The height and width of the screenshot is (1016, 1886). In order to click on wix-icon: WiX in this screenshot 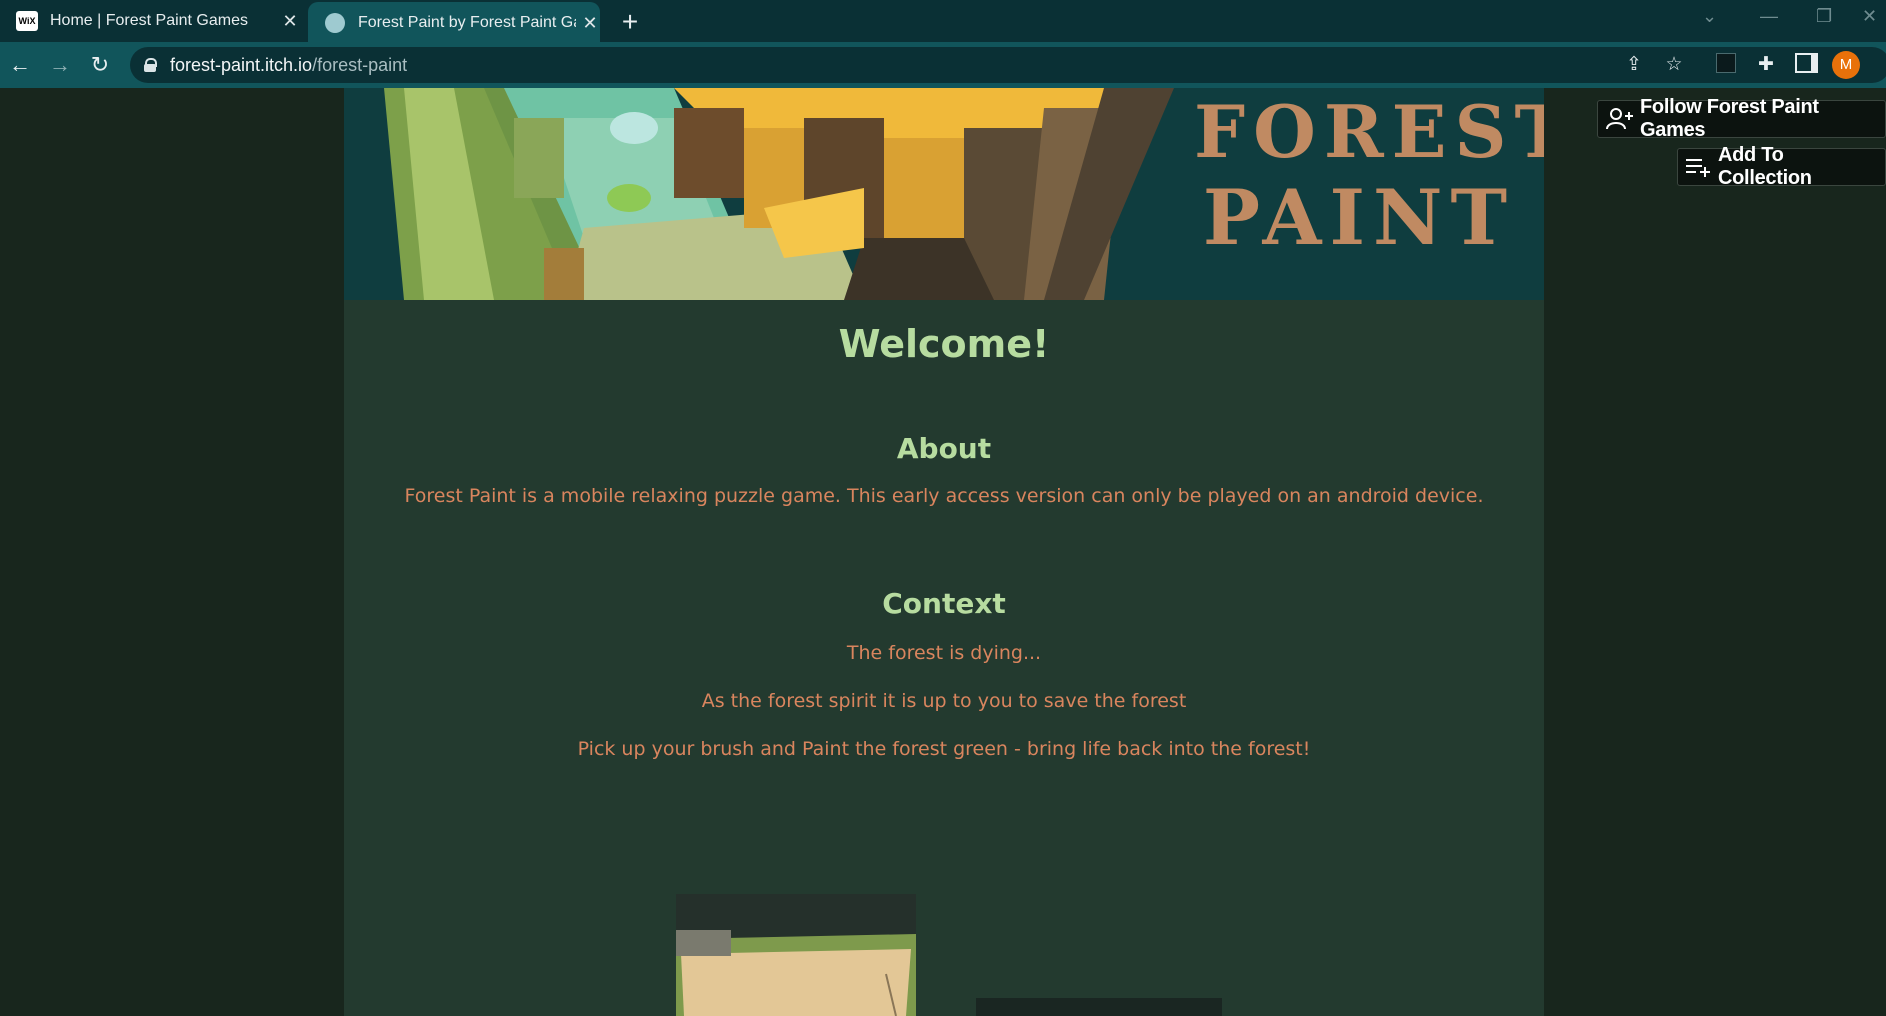, I will do `click(27, 21)`.